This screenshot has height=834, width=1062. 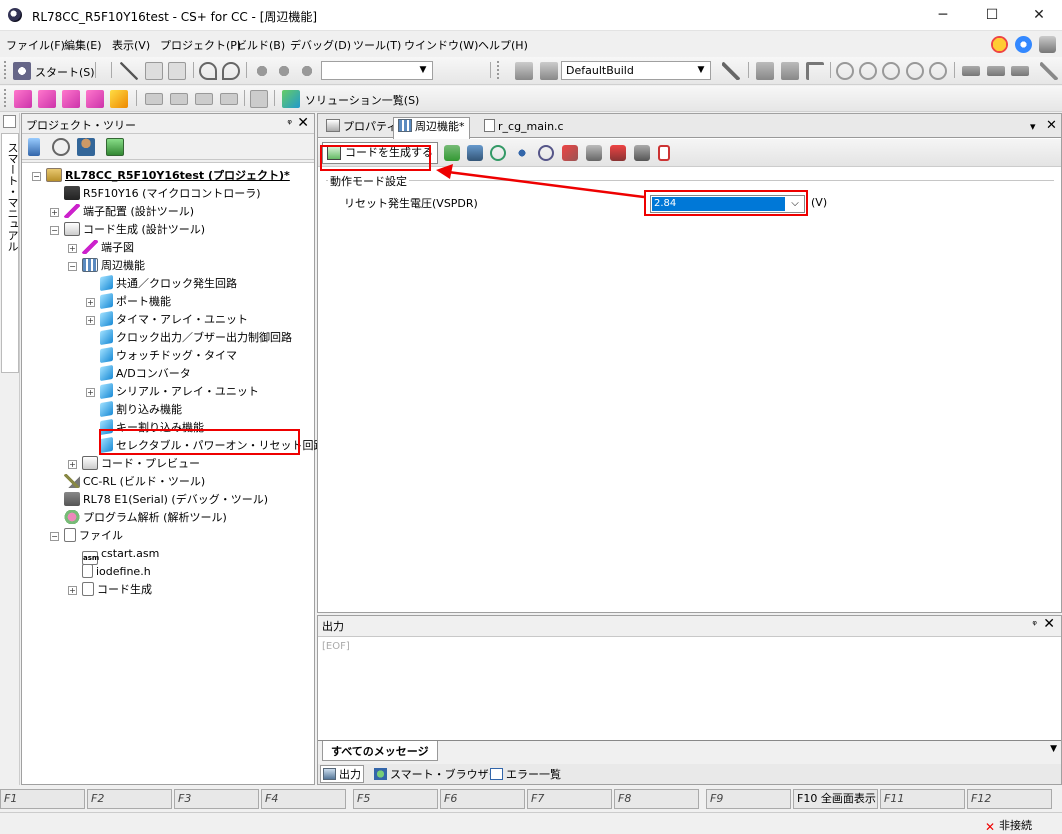 What do you see at coordinates (546, 153) in the screenshot?
I see `watchdog-icon` at bounding box center [546, 153].